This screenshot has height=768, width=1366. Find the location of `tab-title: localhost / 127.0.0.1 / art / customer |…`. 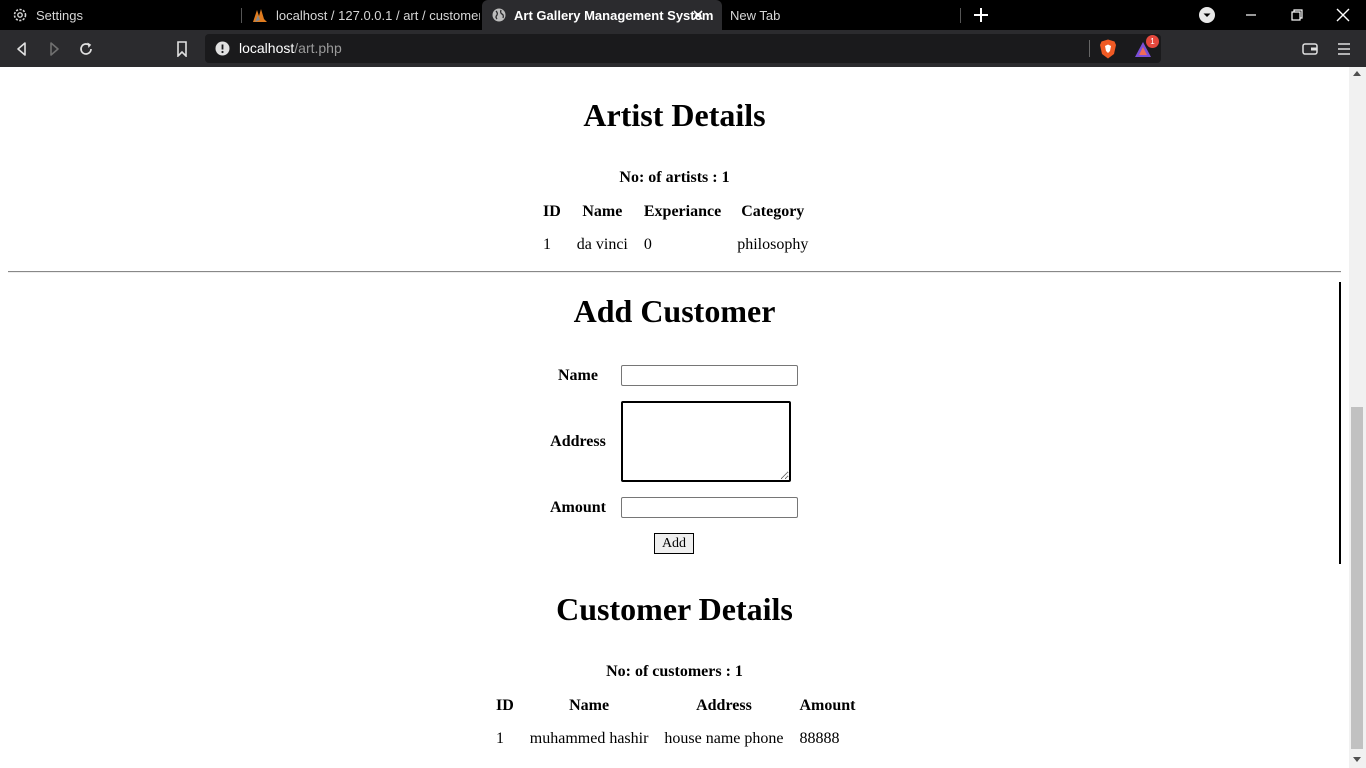

tab-title: localhost / 127.0.0.1 / art / customer |… is located at coordinates (378, 15).